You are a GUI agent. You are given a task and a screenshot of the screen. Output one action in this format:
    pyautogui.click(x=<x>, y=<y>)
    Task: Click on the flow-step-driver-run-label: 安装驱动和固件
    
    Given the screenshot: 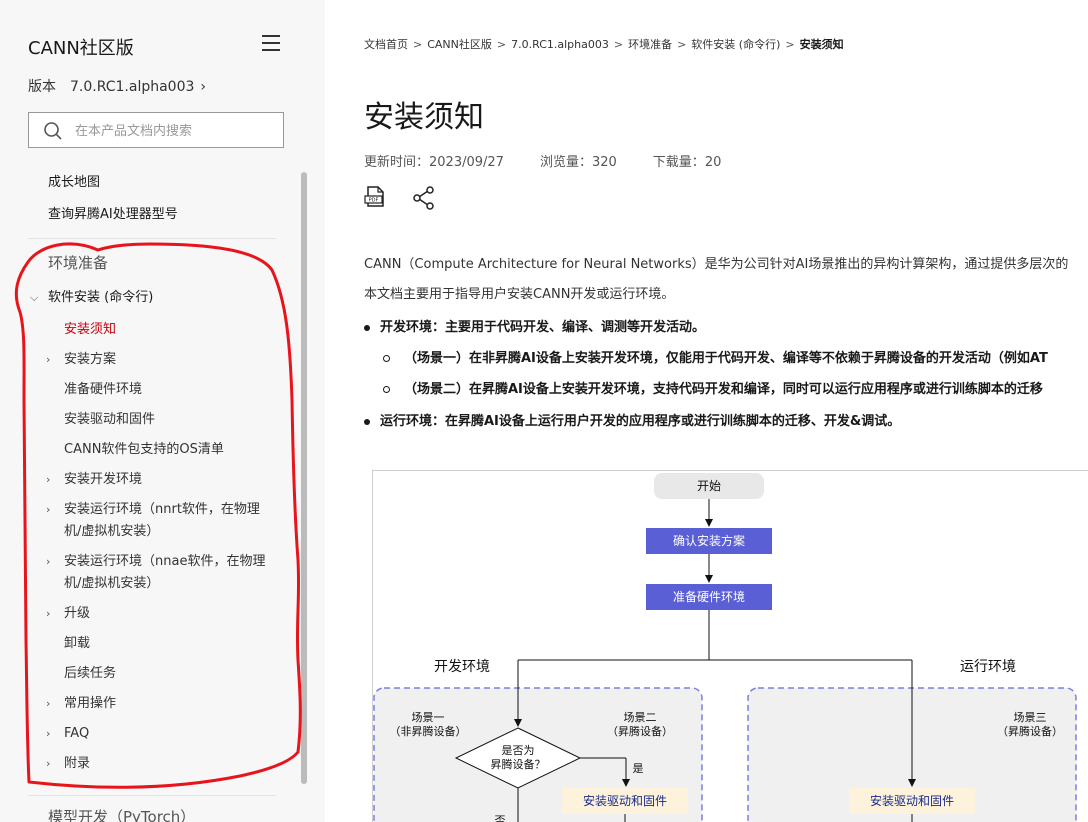 What is the action you would take?
    pyautogui.click(x=912, y=800)
    